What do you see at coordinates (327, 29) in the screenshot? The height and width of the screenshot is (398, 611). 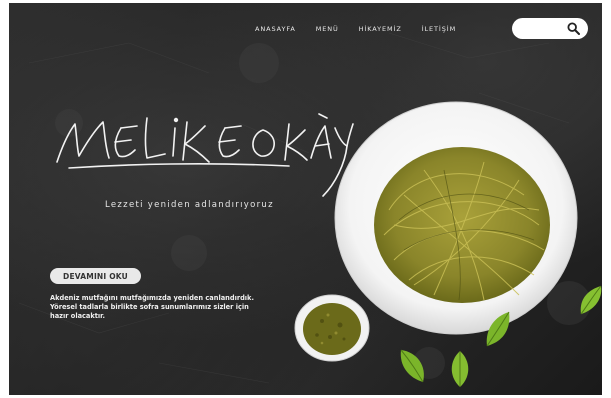 I see `nav-item-menu: MENÜ` at bounding box center [327, 29].